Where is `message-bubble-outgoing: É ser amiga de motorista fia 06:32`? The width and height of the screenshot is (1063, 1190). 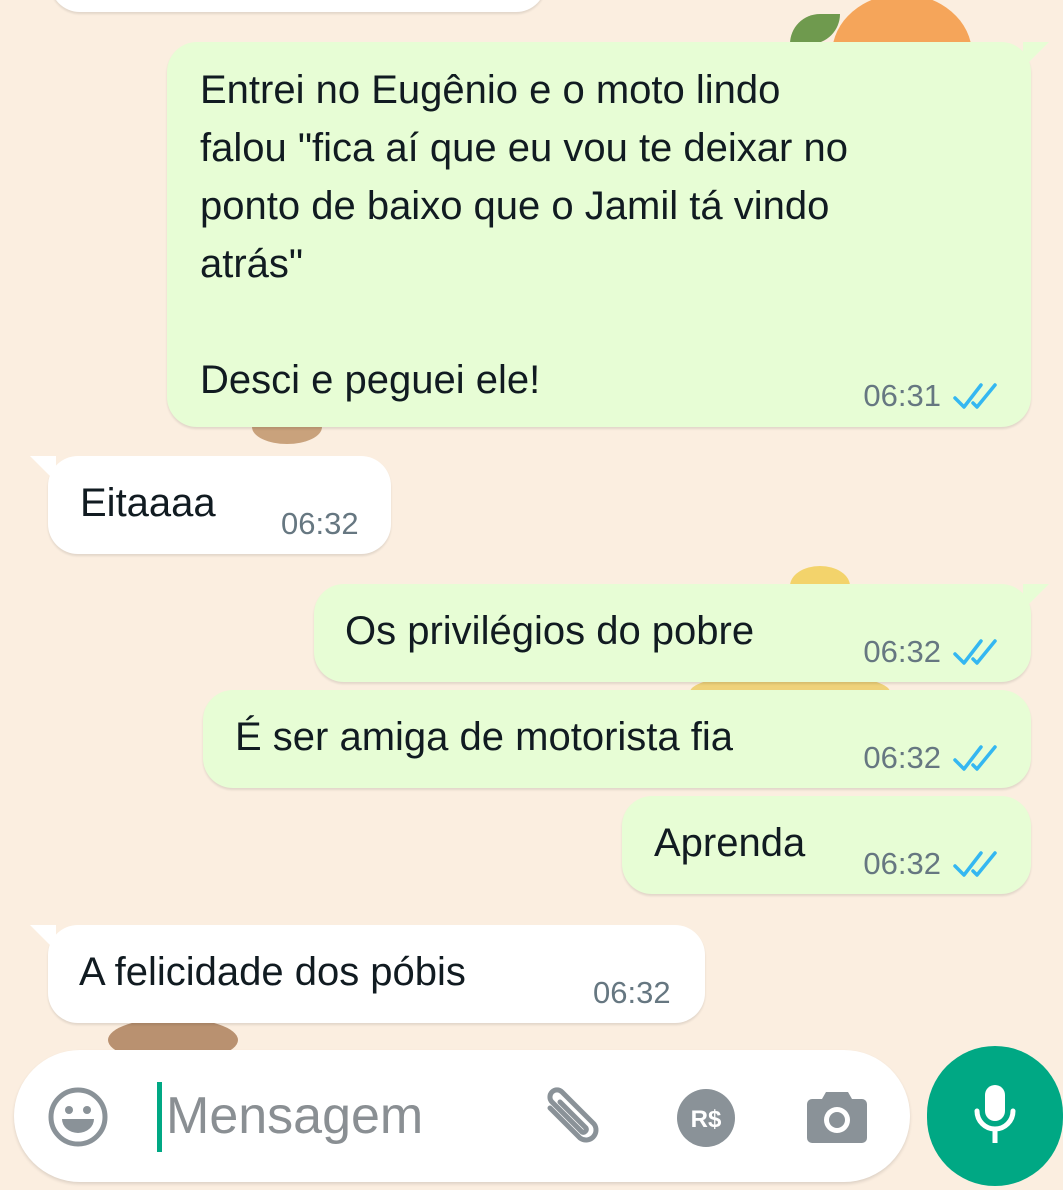
message-bubble-outgoing: É ser amiga de motorista fia 06:32 is located at coordinates (617, 739).